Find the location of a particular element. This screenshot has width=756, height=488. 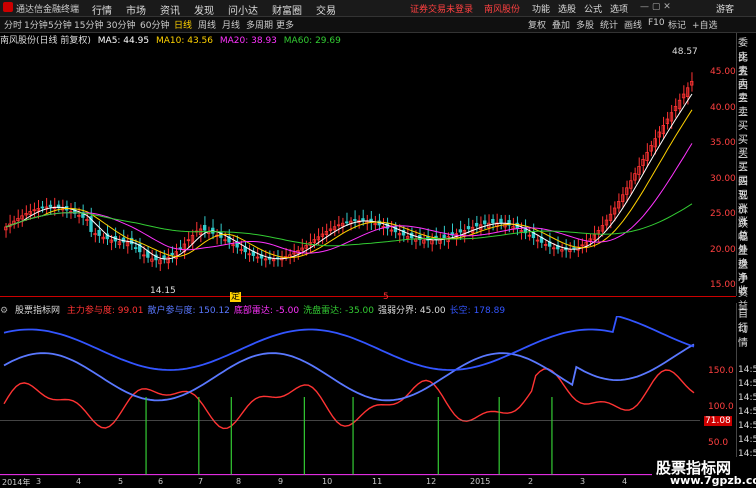

tool-adjust: 复权 is located at coordinates (537, 24).